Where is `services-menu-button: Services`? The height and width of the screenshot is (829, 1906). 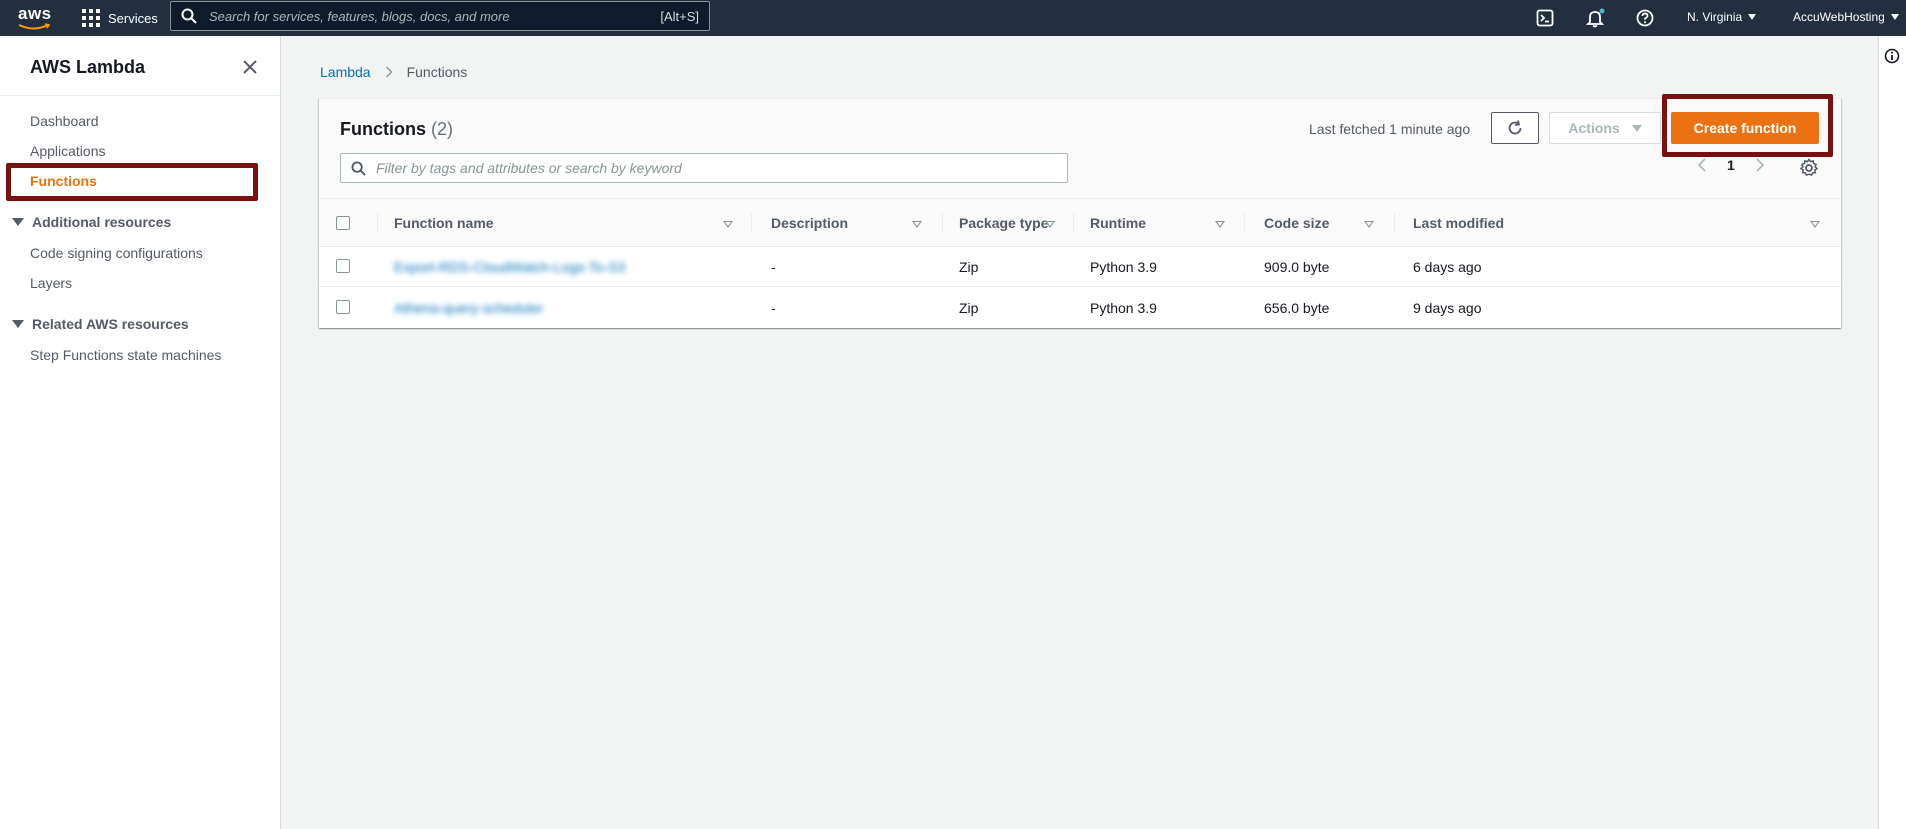
services-menu-button: Services is located at coordinates (120, 18).